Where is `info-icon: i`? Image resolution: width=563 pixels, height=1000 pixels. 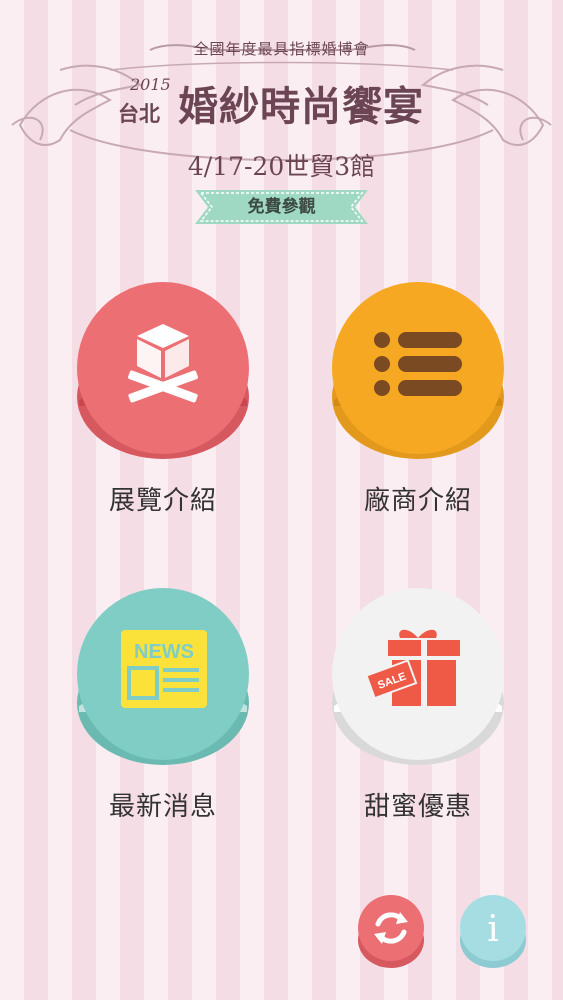
info-icon: i is located at coordinates (493, 929).